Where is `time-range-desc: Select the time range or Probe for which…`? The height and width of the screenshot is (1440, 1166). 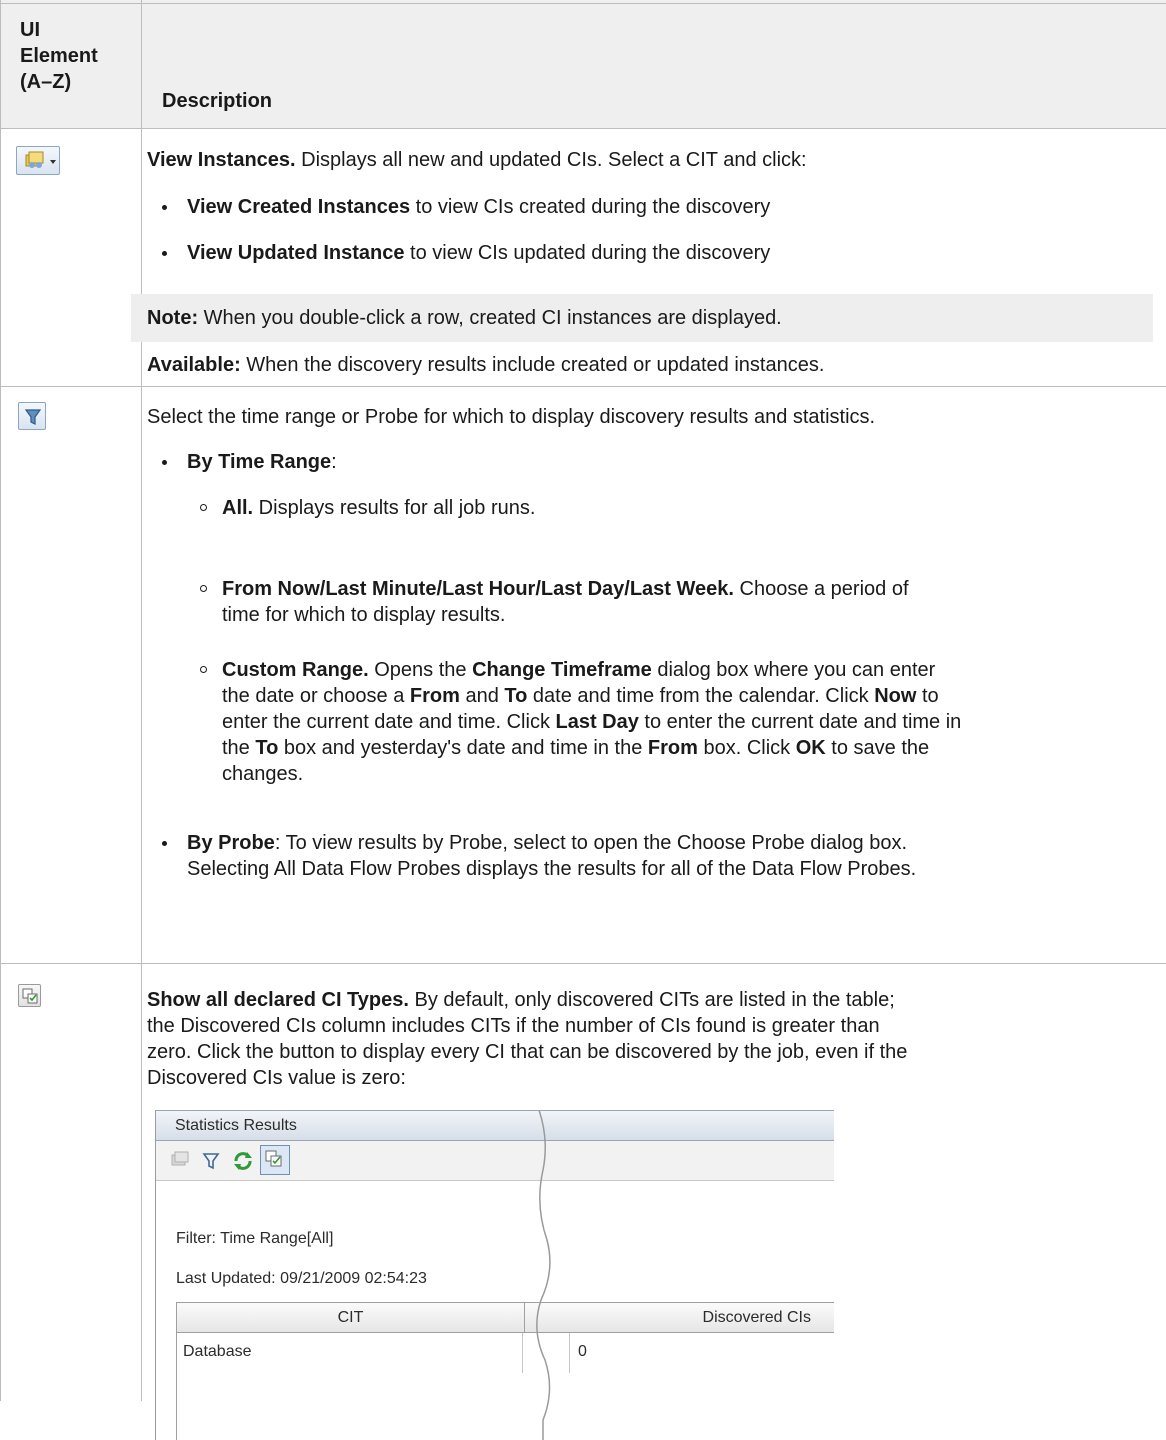 time-range-desc: Select the time range or Probe for which… is located at coordinates (511, 417).